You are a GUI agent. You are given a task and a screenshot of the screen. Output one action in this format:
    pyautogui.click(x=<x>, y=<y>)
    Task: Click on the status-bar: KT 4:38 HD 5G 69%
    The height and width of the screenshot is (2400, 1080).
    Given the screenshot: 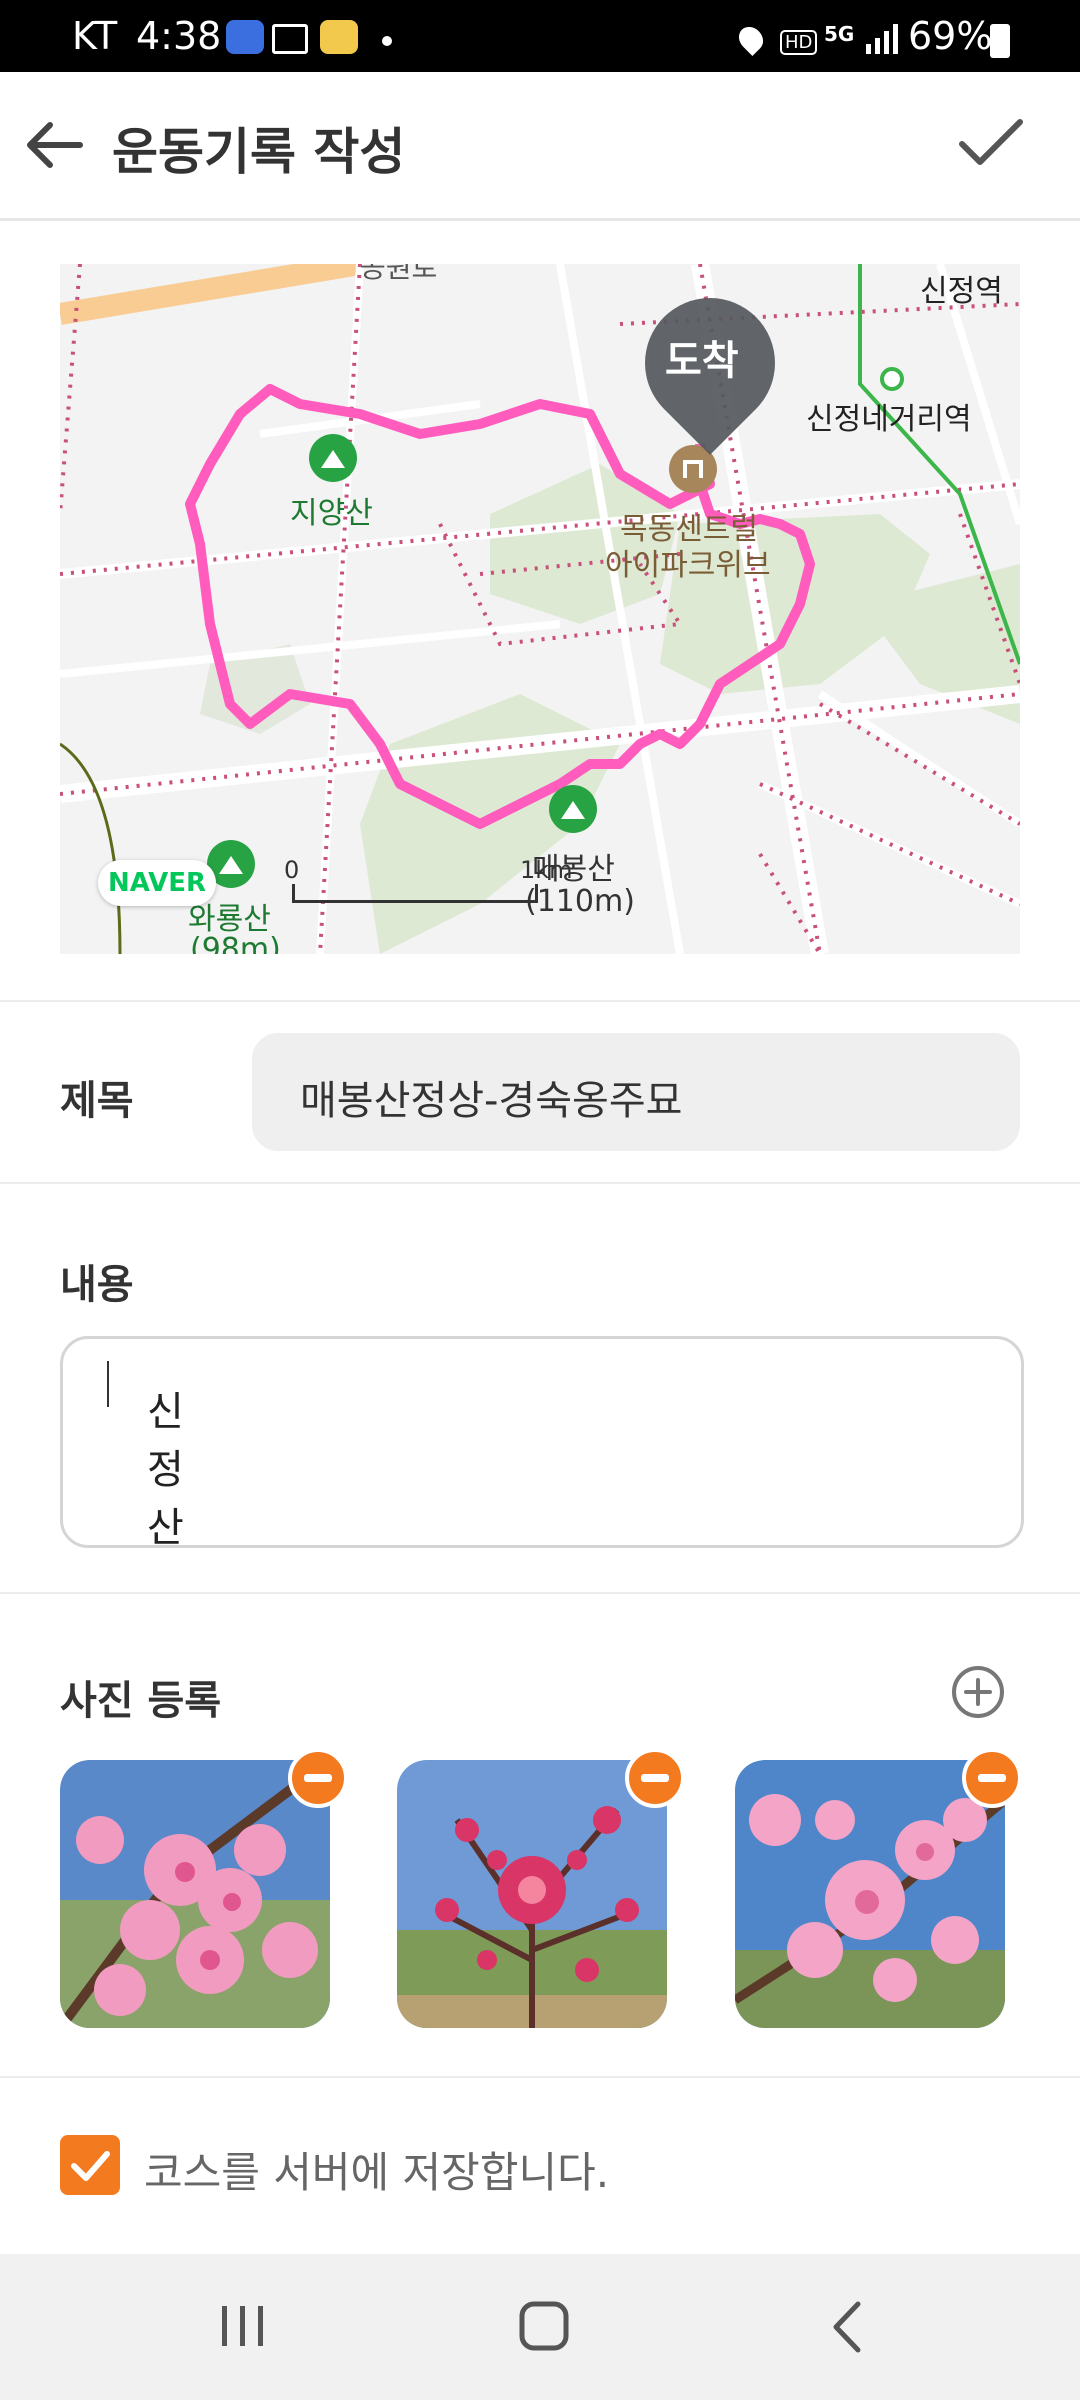 What is the action you would take?
    pyautogui.click(x=540, y=36)
    